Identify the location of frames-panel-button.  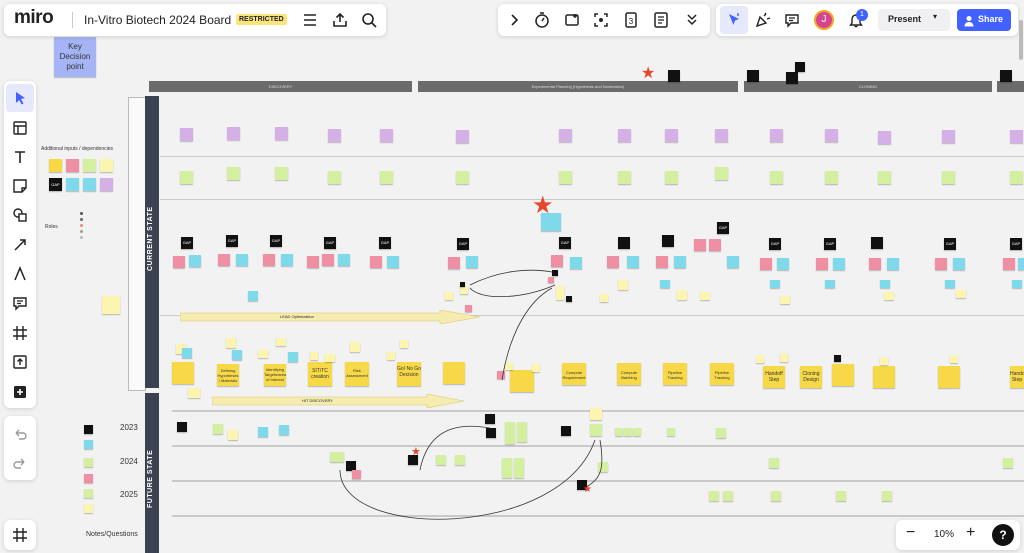
(20, 535).